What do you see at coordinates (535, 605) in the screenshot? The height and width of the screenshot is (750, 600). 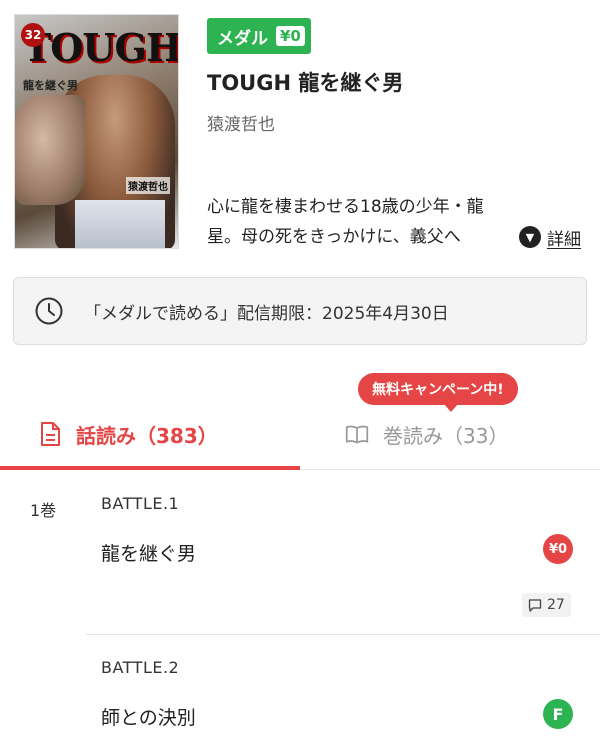 I see `comment-icon` at bounding box center [535, 605].